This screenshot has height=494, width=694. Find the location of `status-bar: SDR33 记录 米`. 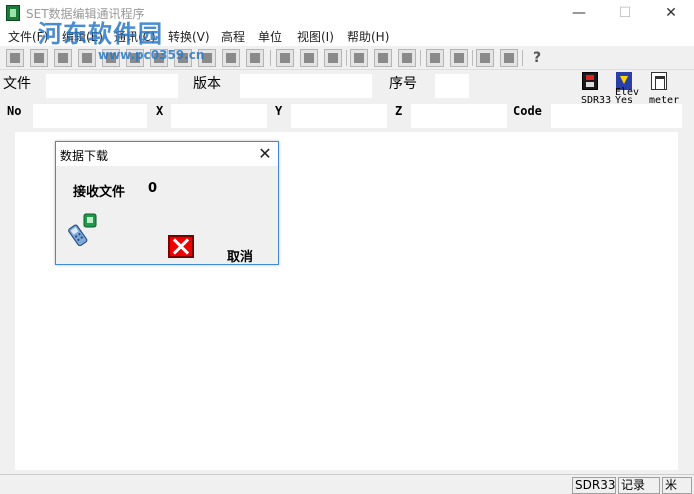

status-bar: SDR33 记录 米 is located at coordinates (347, 484).